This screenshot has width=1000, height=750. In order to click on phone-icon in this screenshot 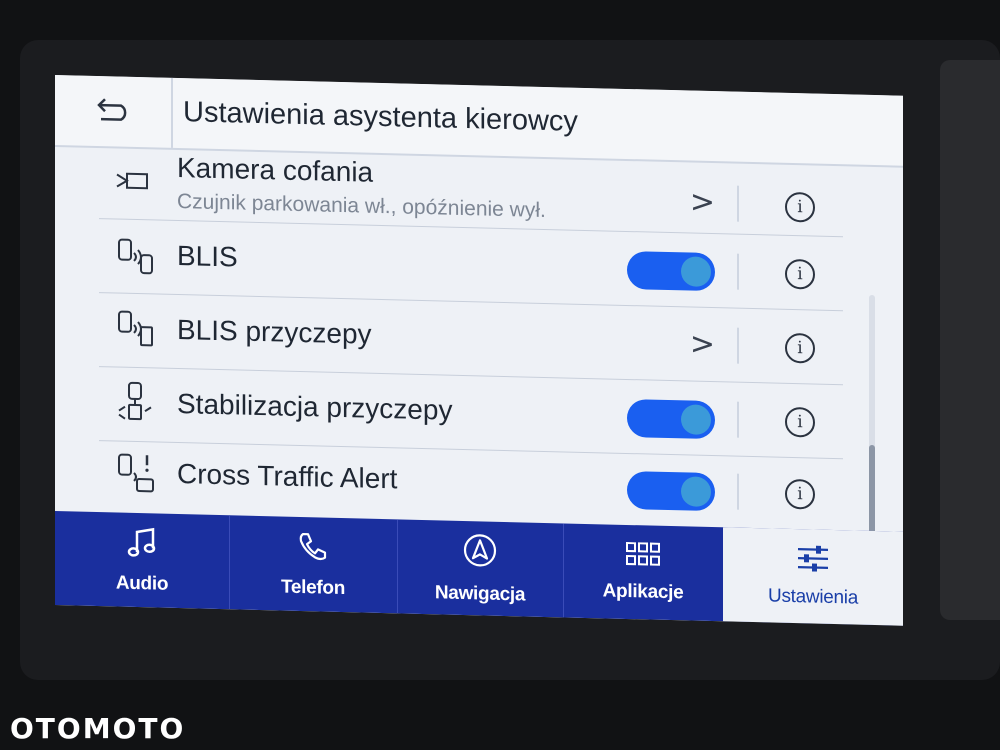, I will do `click(313, 548)`.